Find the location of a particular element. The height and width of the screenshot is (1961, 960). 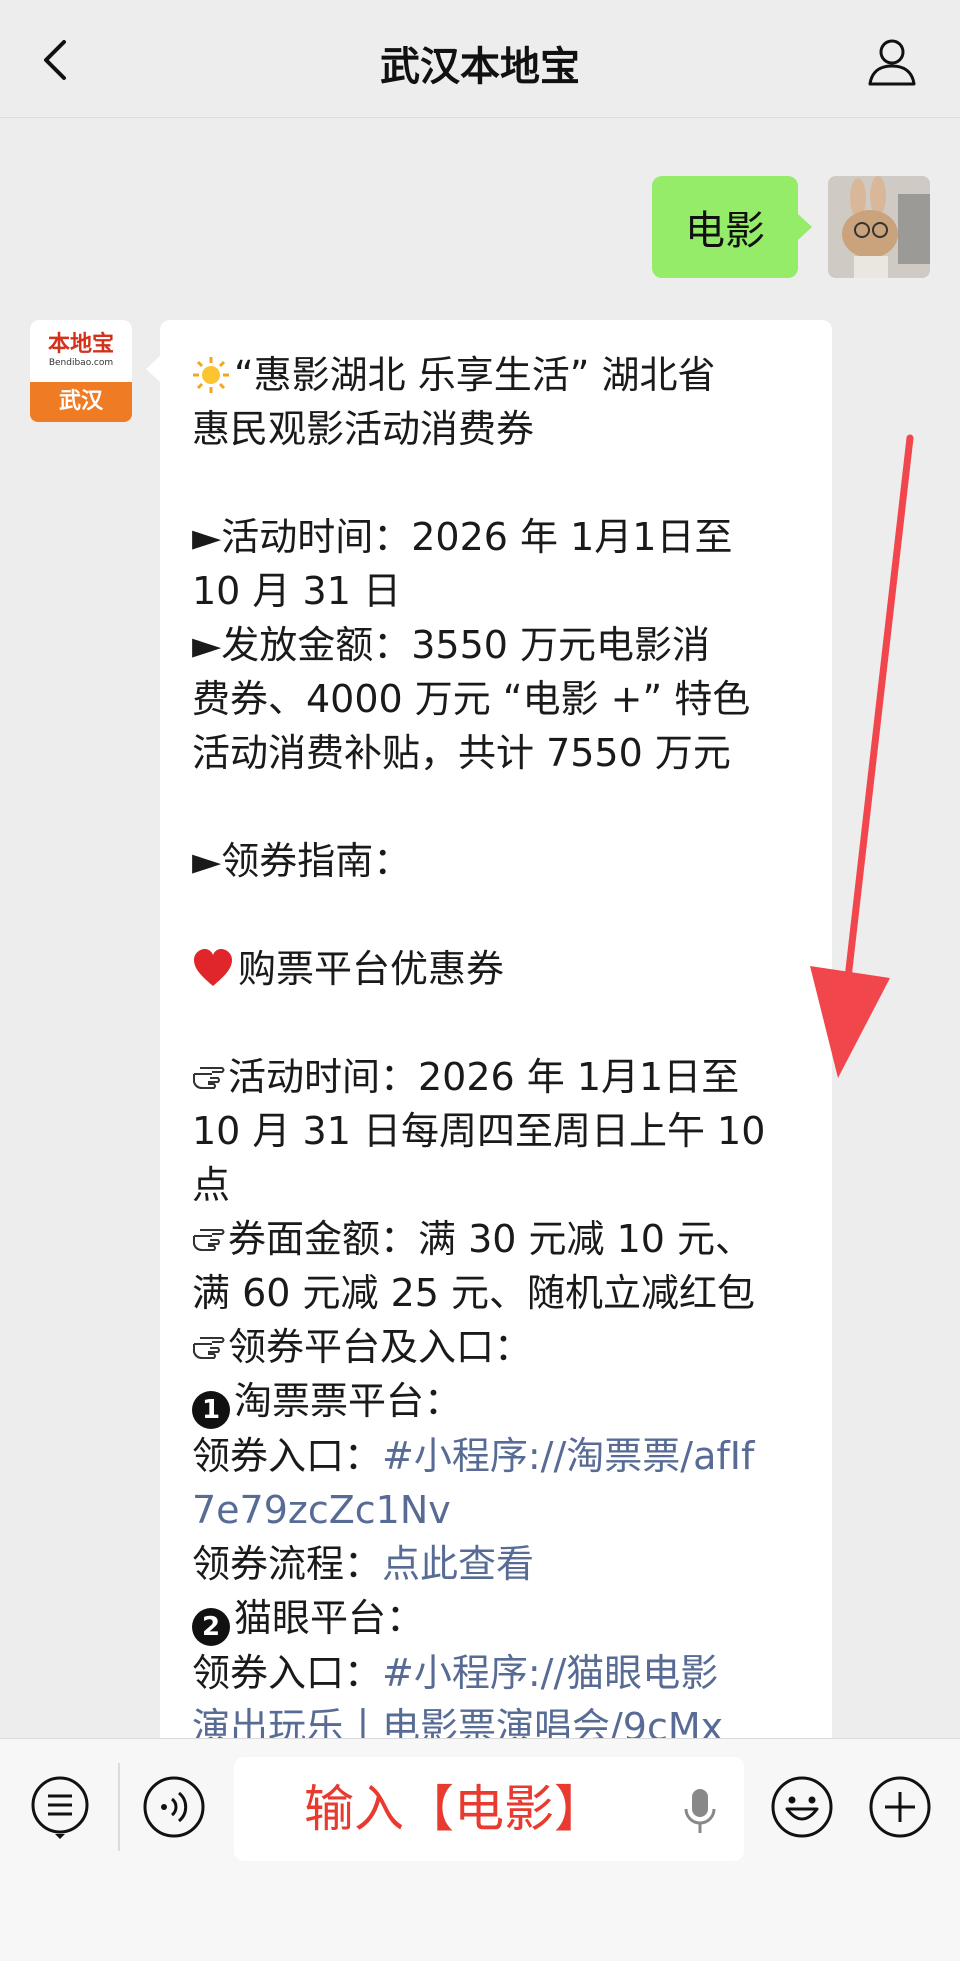

bot-avatar-domain: Bendibao.com is located at coordinates (81, 363).